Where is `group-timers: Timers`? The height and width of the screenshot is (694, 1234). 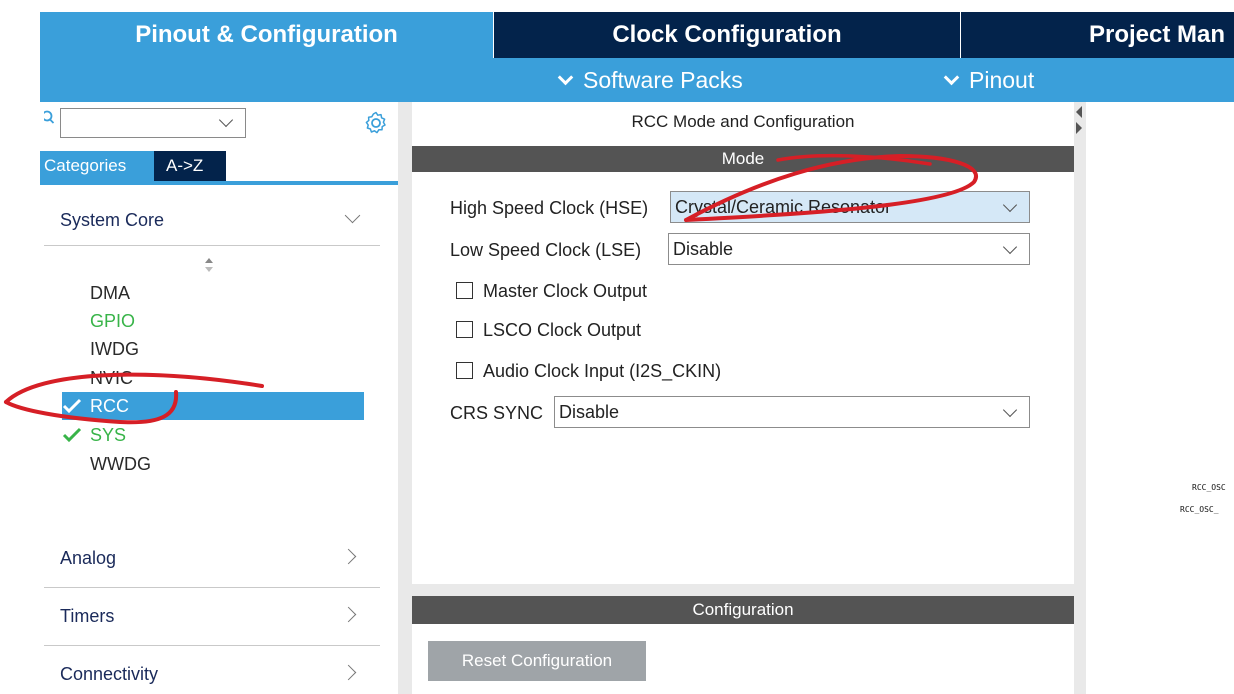
group-timers: Timers is located at coordinates (212, 617).